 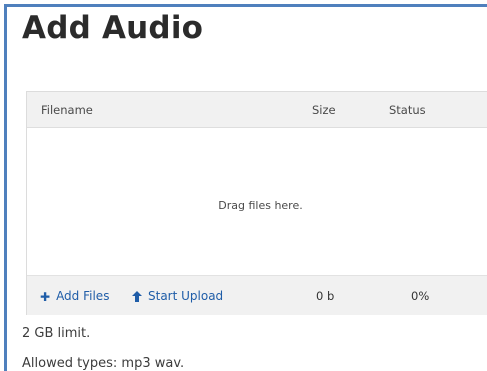 What do you see at coordinates (103, 363) in the screenshot?
I see `allowed-types-note: Allowed types: mp3 wav.` at bounding box center [103, 363].